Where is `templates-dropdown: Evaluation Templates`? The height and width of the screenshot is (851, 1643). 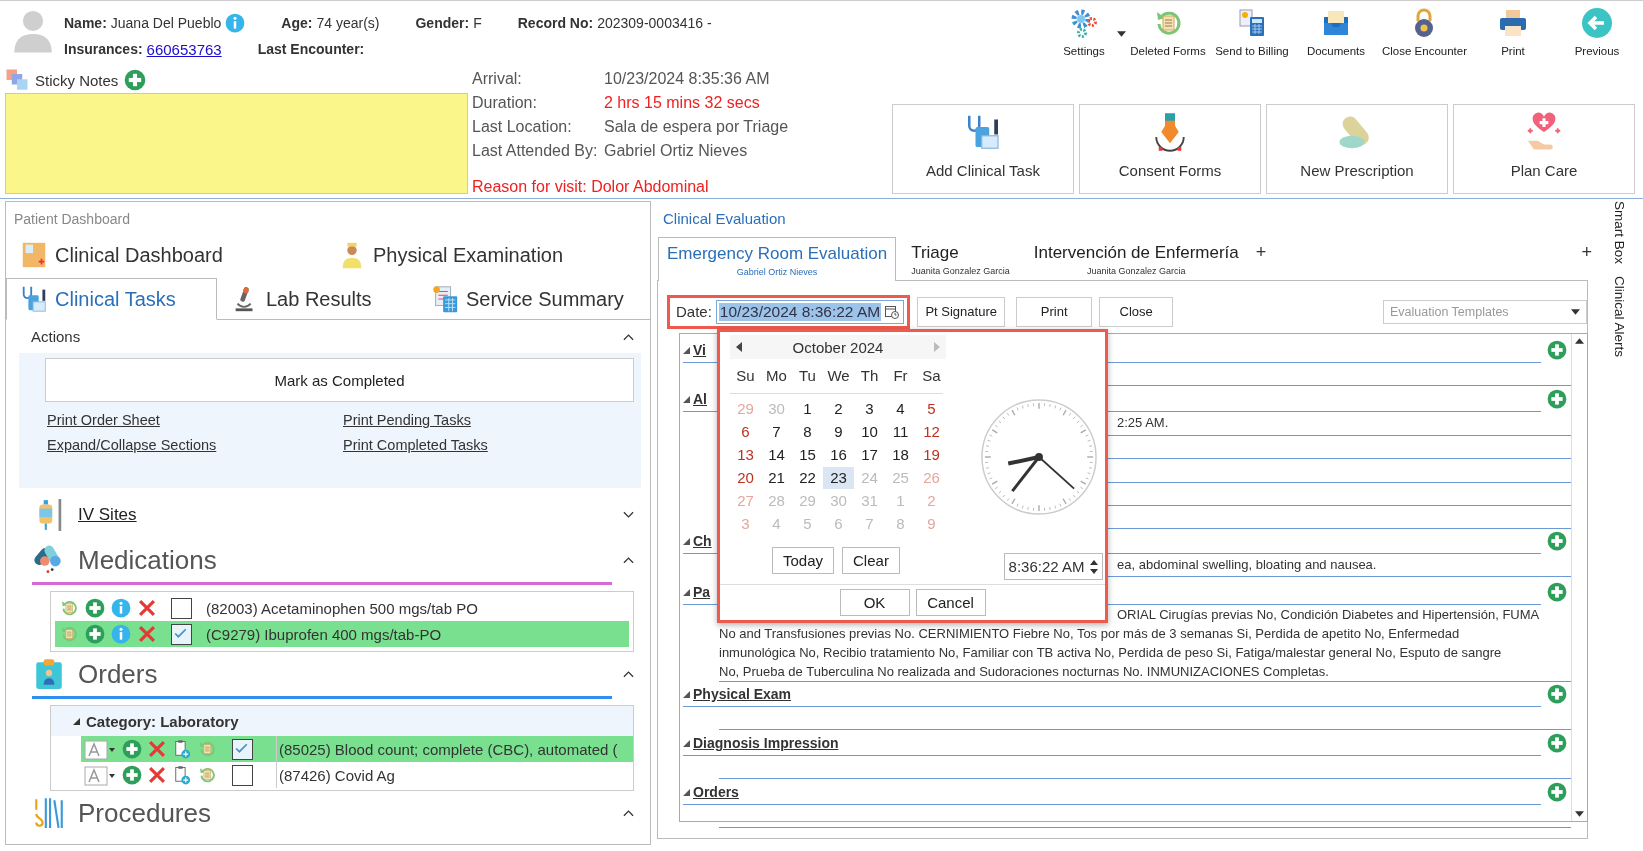
templates-dropdown: Evaluation Templates is located at coordinates (1485, 311).